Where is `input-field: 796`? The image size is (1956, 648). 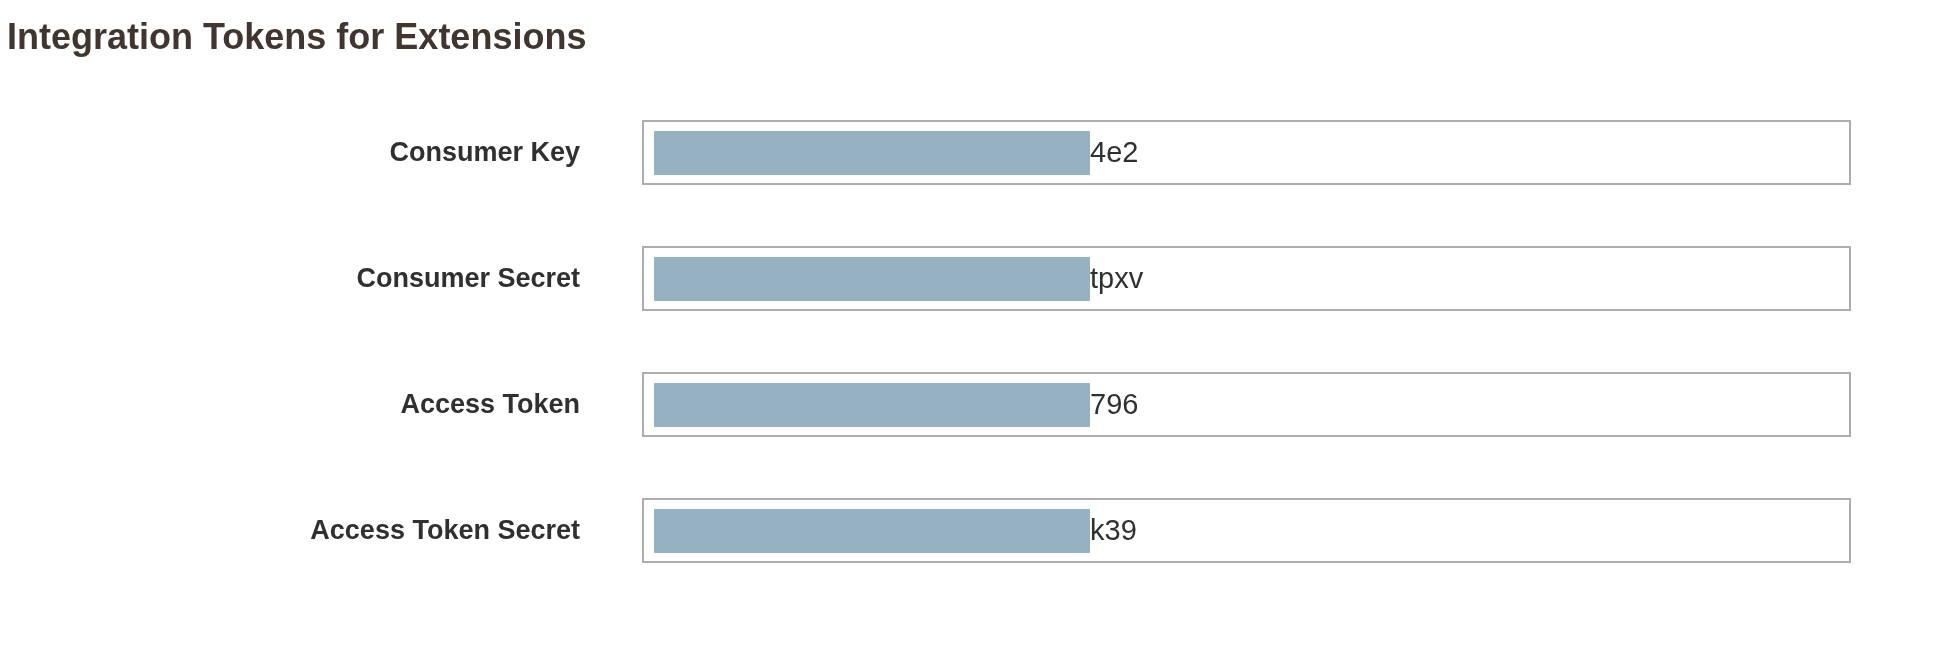
input-field: 796 is located at coordinates (1246, 404).